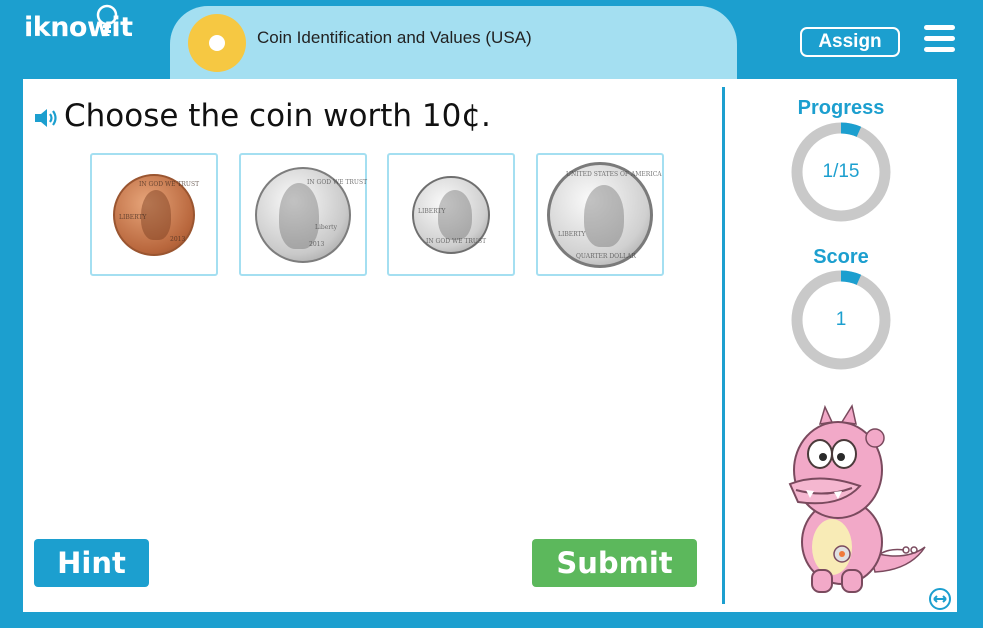 This screenshot has height=640, width=983. What do you see at coordinates (277, 116) in the screenshot?
I see `question-text: Choose the coin worth 10¢.` at bounding box center [277, 116].